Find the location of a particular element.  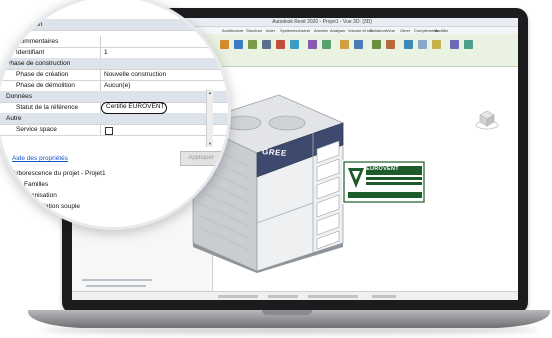

property-group-header: Identification is located at coordinates (114, 25).